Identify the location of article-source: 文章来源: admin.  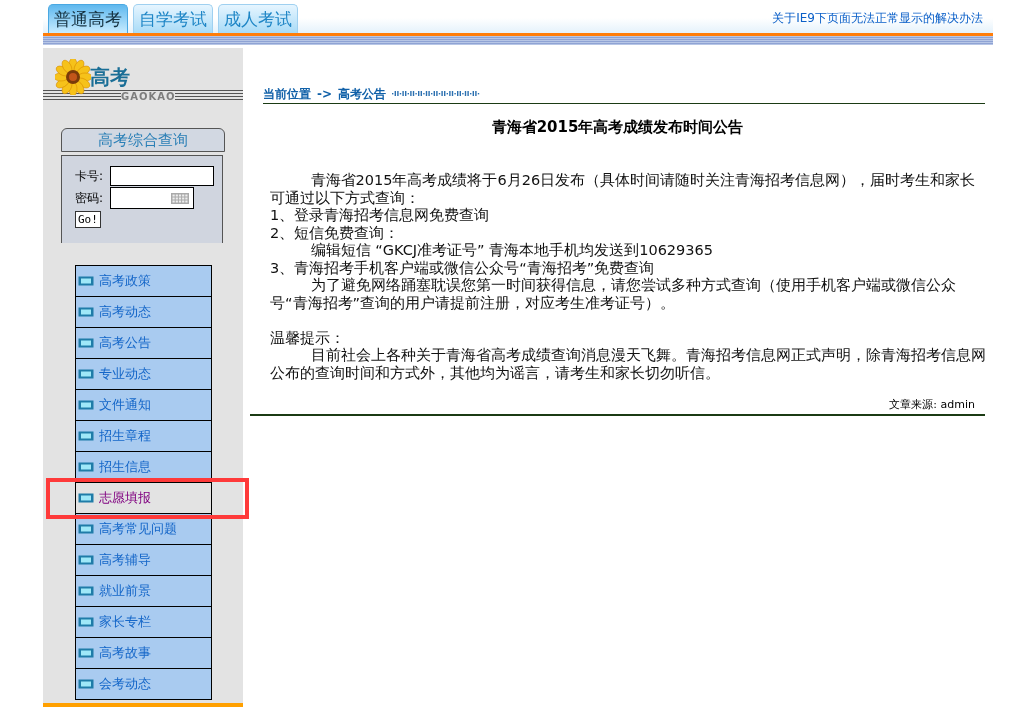
(931, 404).